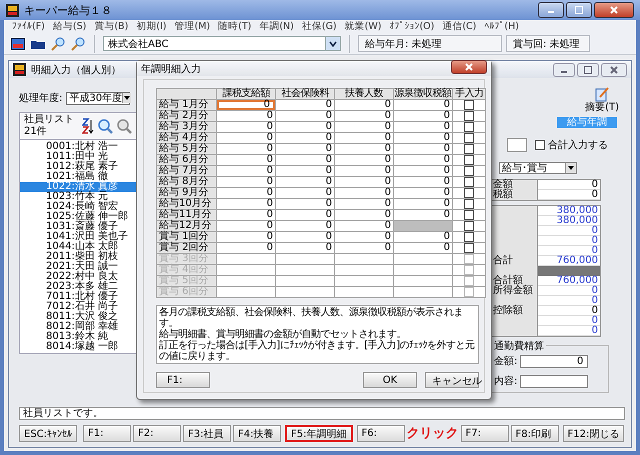 The width and height of the screenshot is (640, 455). I want to click on menu-item: 就業(W), so click(363, 26).